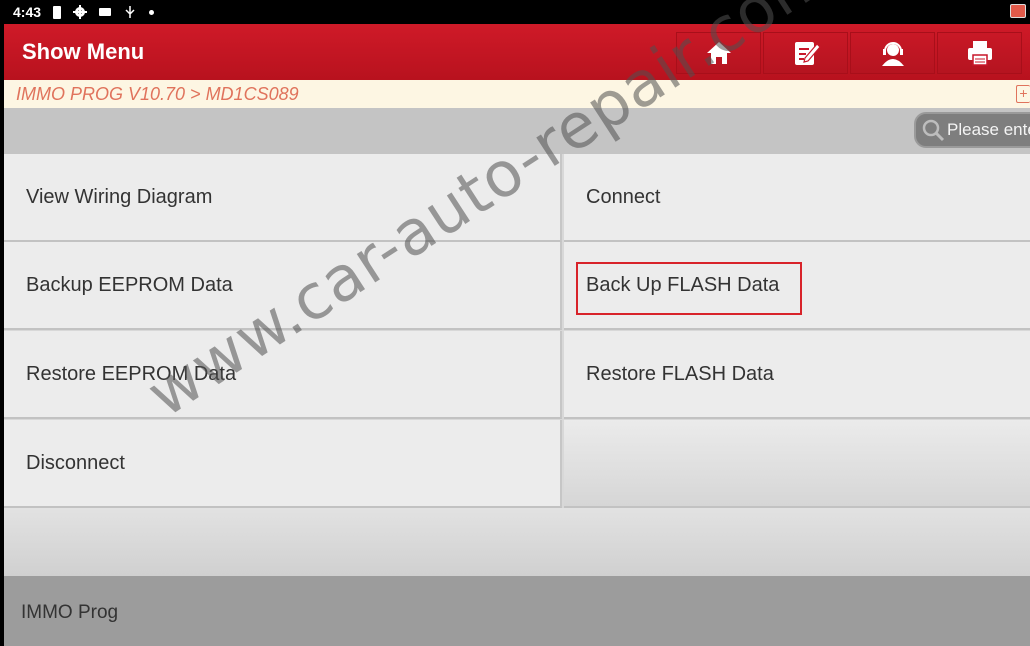 The width and height of the screenshot is (1030, 646). What do you see at coordinates (683, 284) in the screenshot?
I see `menu-item-label: Back Up FLASH Data` at bounding box center [683, 284].